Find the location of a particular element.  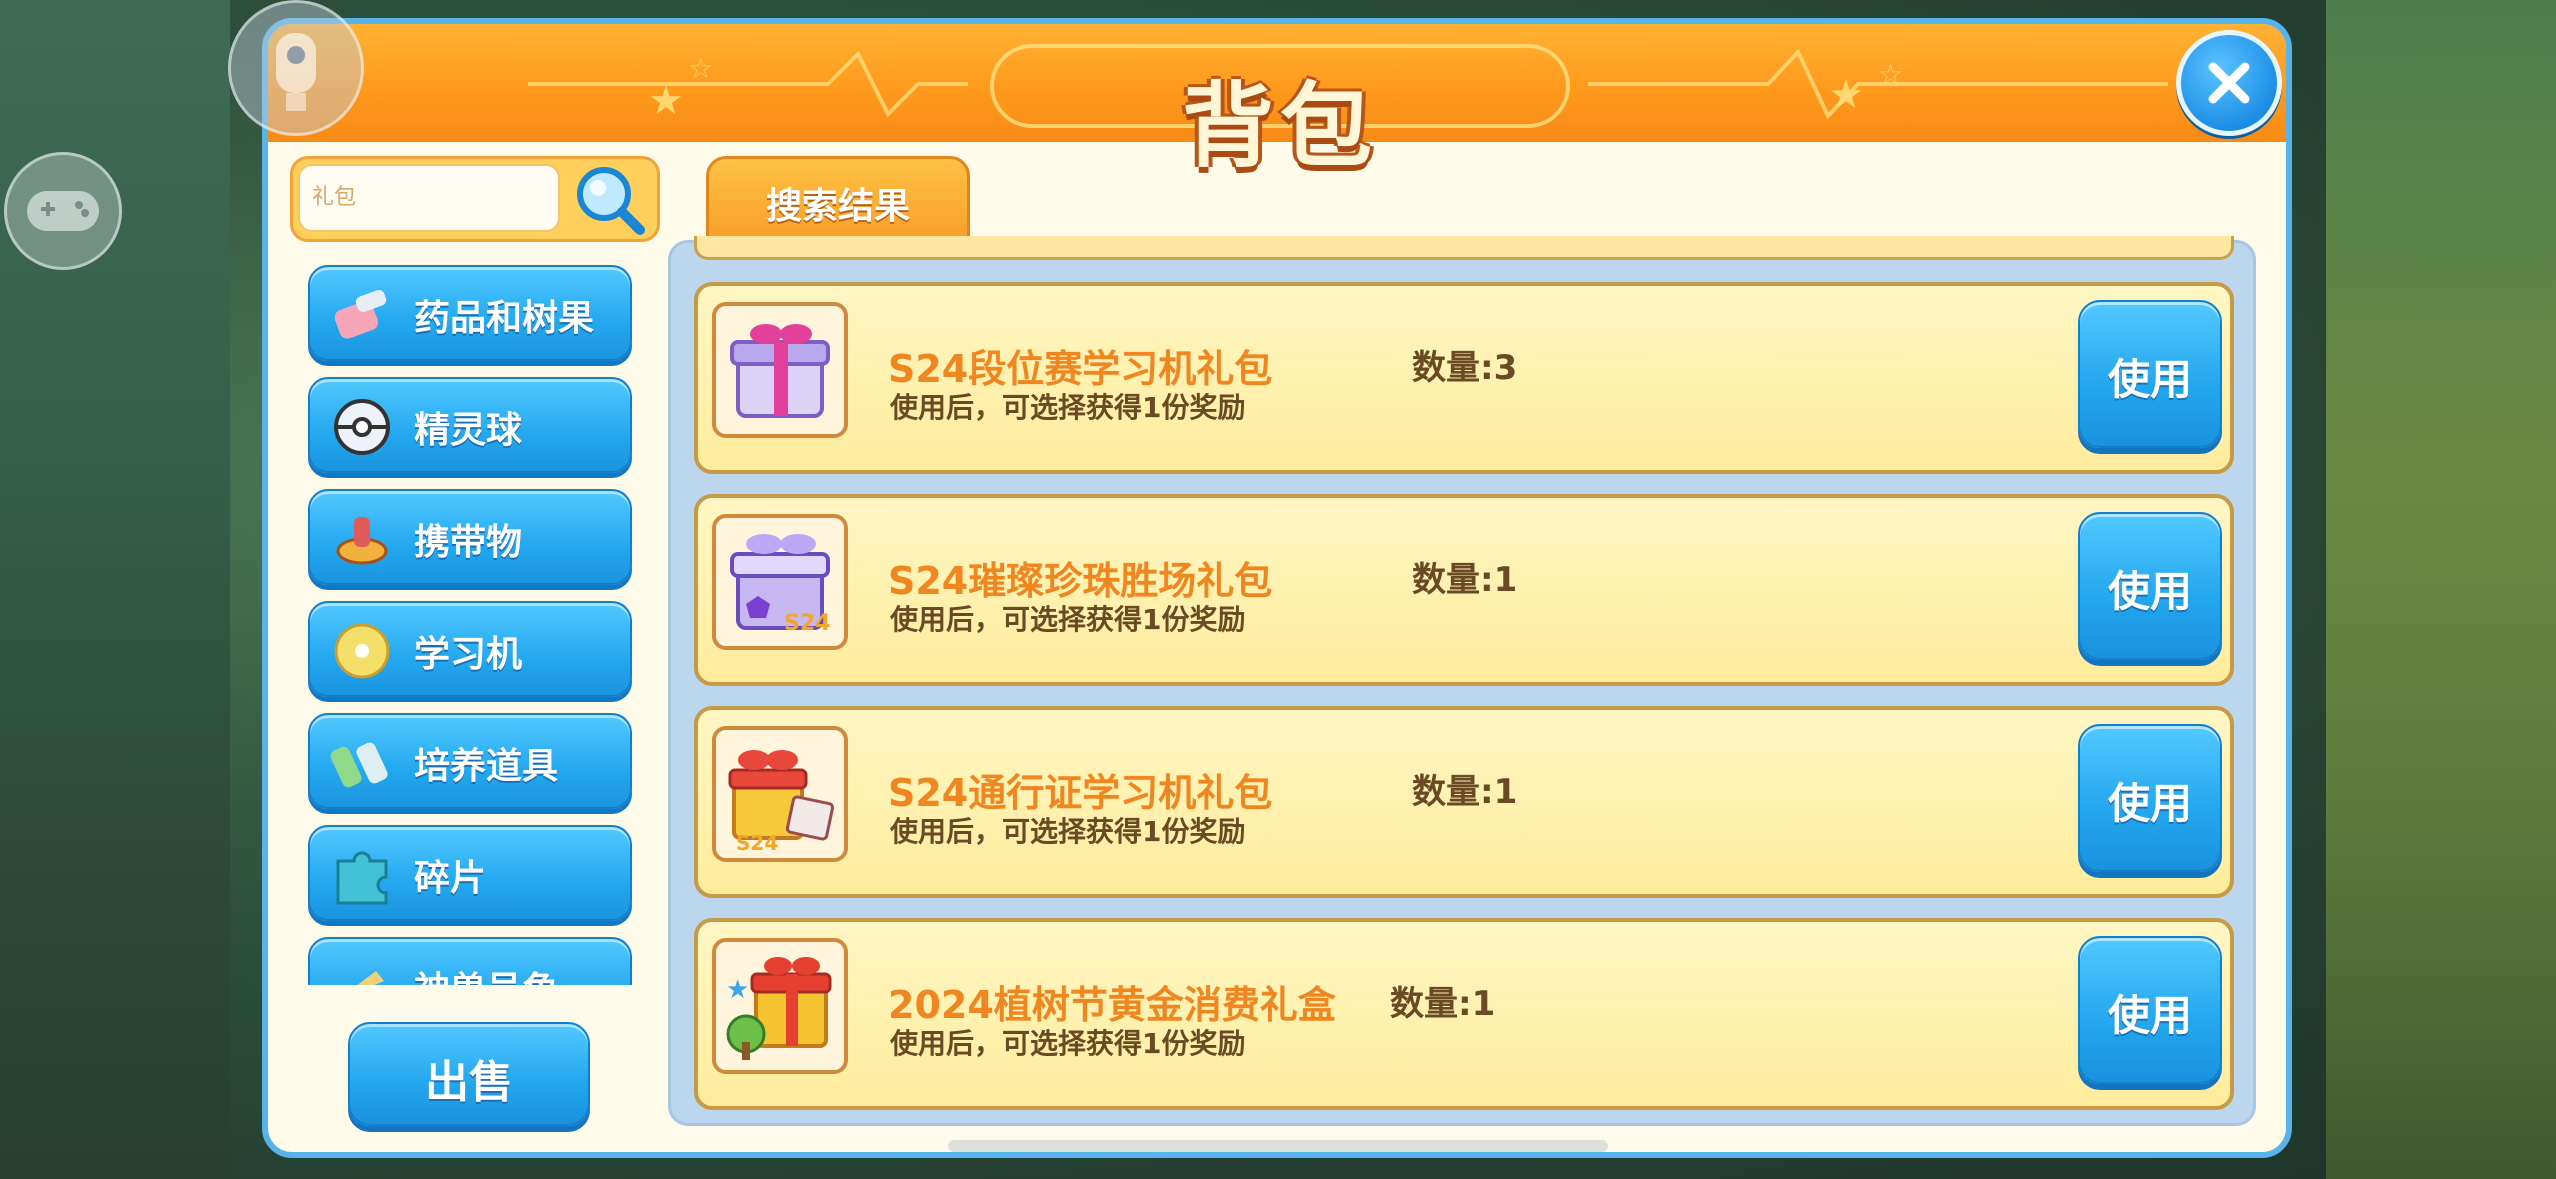

sidebar-item-fragments: 碎片 is located at coordinates (470, 873).